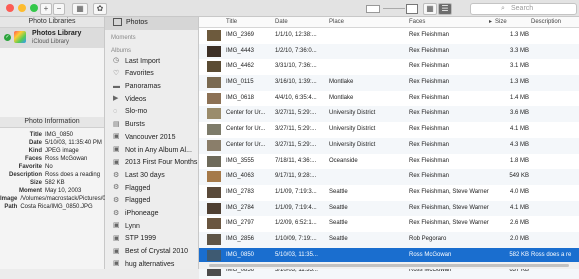 The width and height of the screenshot is (579, 279). Describe the element at coordinates (35, 135) in the screenshot. I see `info-label: Title` at that location.